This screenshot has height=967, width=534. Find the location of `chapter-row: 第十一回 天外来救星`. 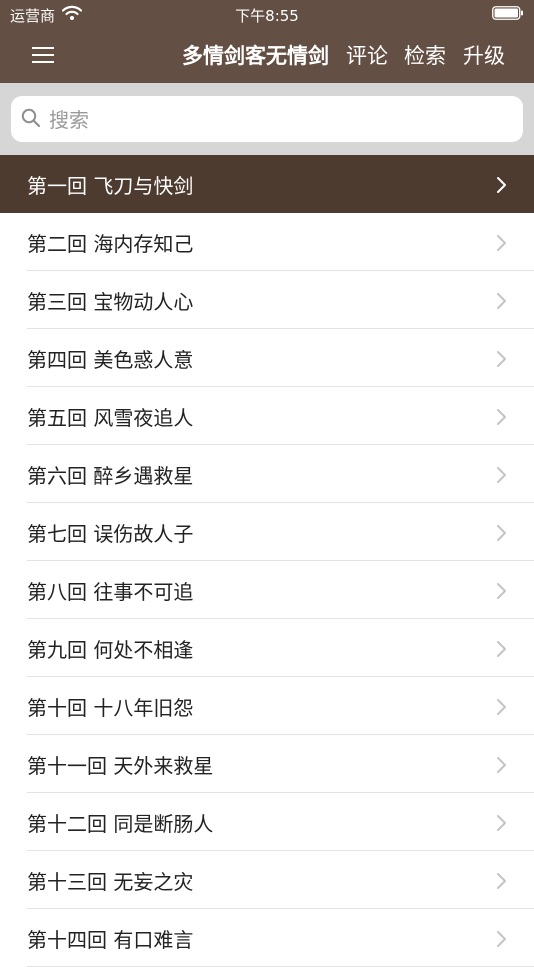

chapter-row: 第十一回 天外来救星 is located at coordinates (267, 764).